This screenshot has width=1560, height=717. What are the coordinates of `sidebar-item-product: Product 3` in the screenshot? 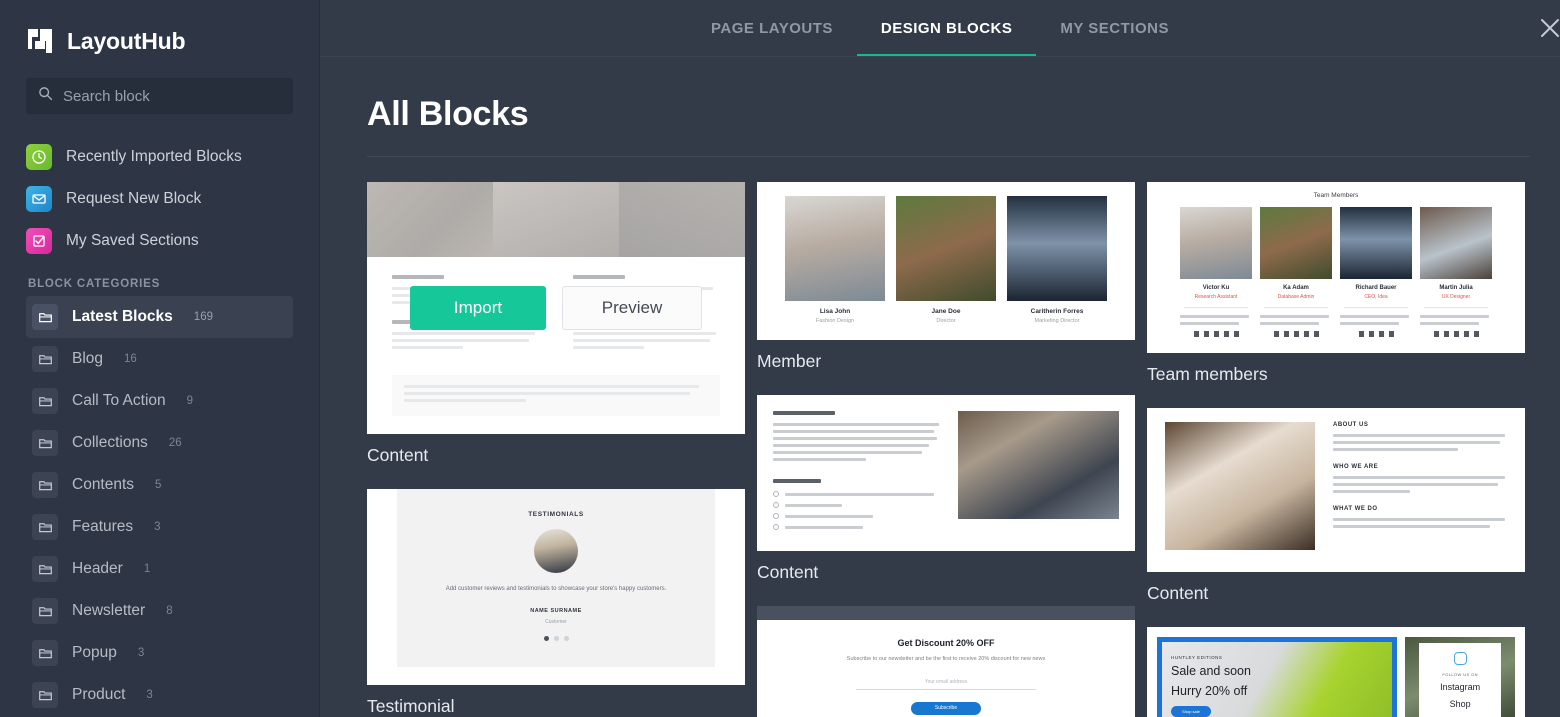 It's located at (159, 695).